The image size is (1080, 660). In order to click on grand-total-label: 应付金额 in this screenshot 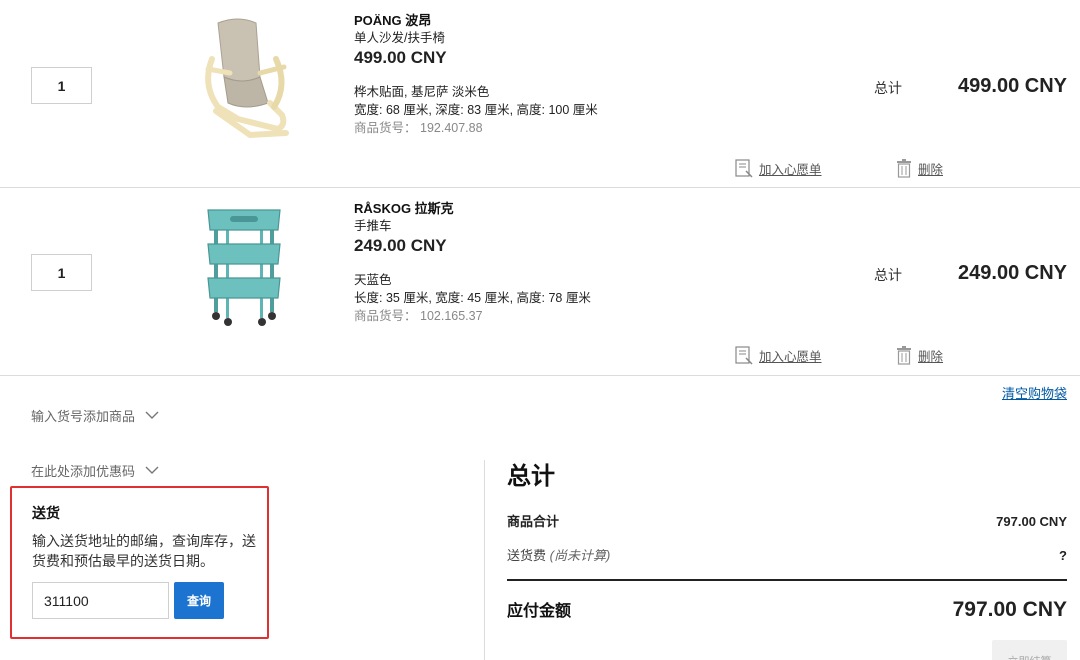, I will do `click(539, 611)`.